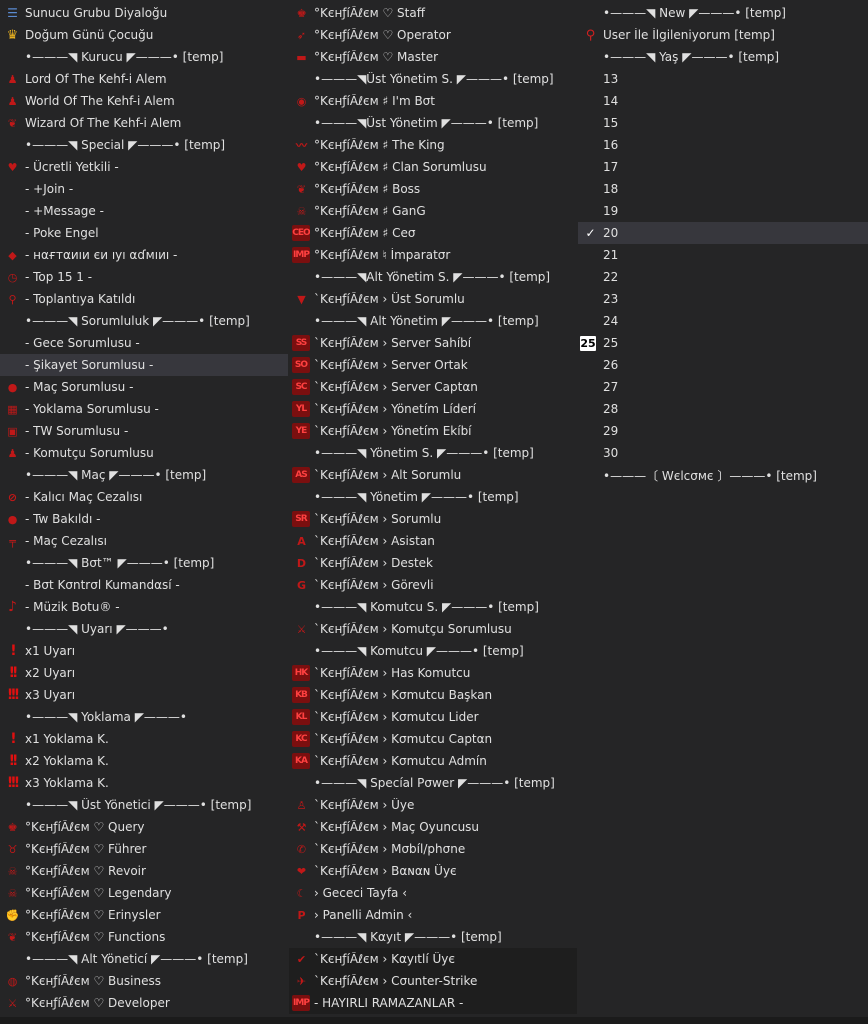 The height and width of the screenshot is (1024, 868). What do you see at coordinates (144, 739) in the screenshot?
I see `menu-item: ! x1 Yoklama K.` at bounding box center [144, 739].